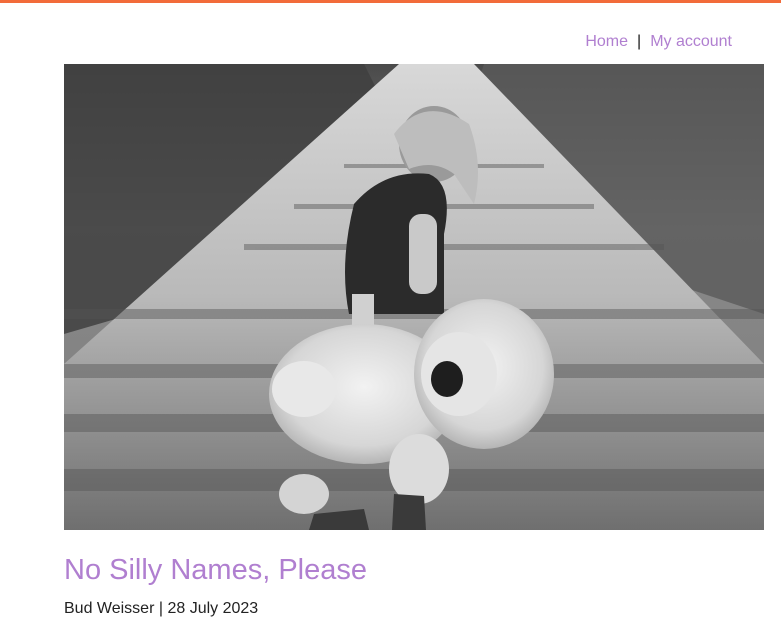 The image size is (781, 630). What do you see at coordinates (213, 608) in the screenshot?
I see `post-date: 28 July 2023` at bounding box center [213, 608].